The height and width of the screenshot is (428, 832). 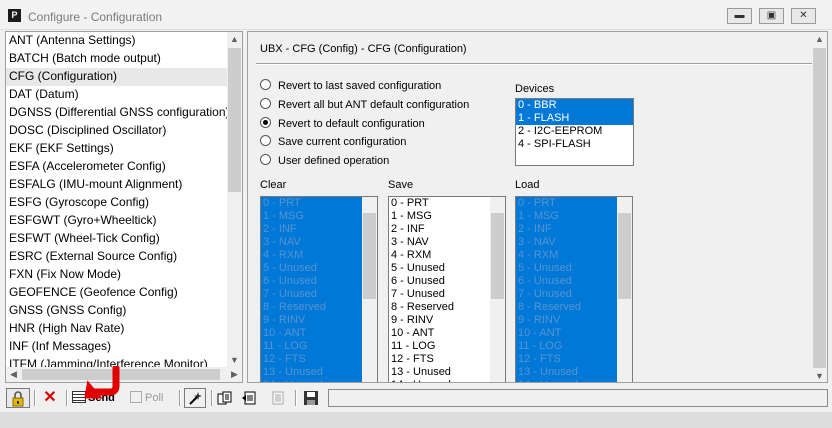 I want to click on list-item: BATCH (Batch mode output), so click(x=117, y=59).